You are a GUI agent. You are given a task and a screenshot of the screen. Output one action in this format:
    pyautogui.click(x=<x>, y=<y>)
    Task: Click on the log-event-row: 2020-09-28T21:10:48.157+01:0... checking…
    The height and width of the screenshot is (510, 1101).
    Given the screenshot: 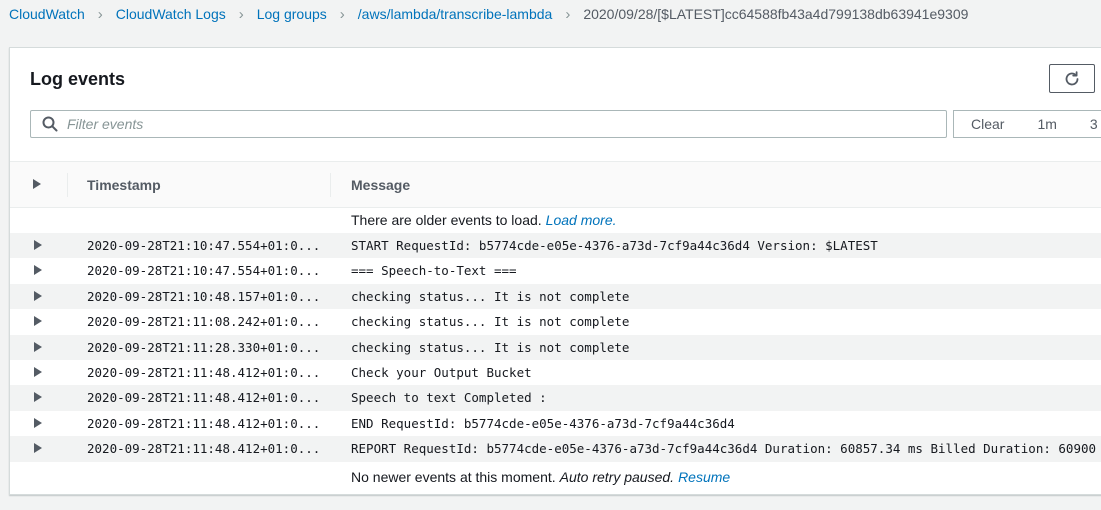 What is the action you would take?
    pyautogui.click(x=555, y=296)
    